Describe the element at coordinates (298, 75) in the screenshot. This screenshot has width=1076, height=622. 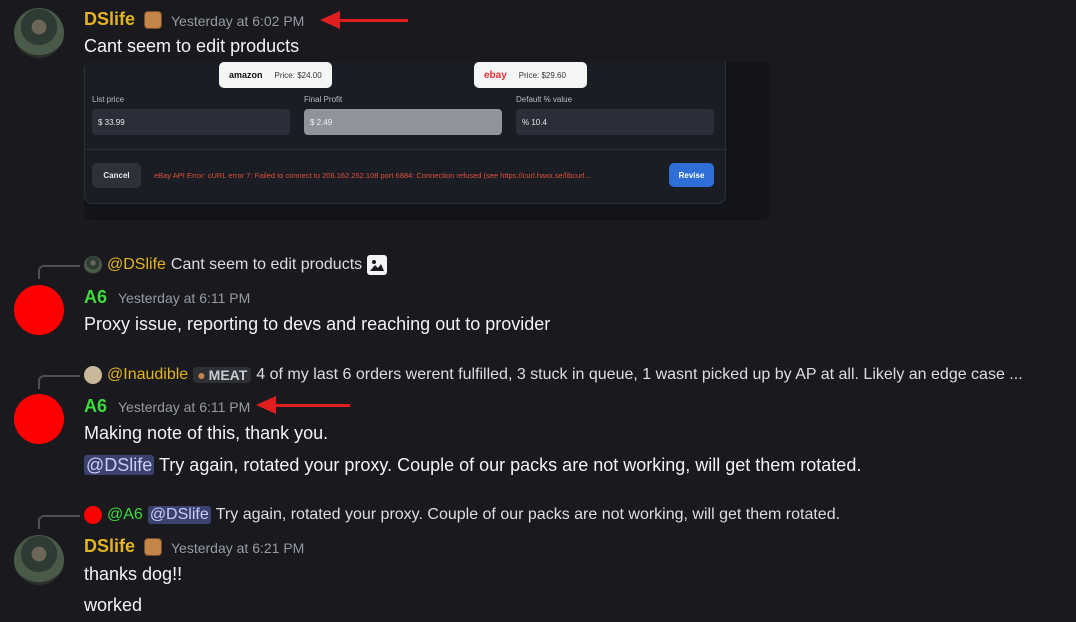
I see `amazon-price: Price: $24.00` at that location.